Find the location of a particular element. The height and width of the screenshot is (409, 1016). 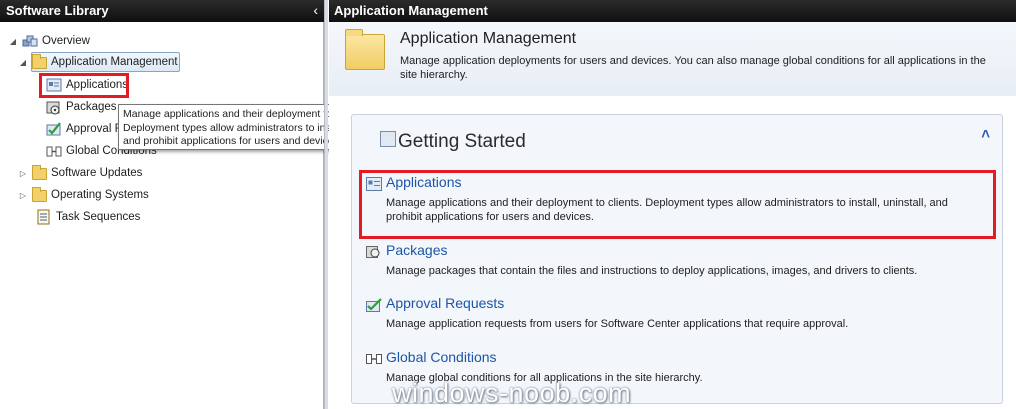

tree-item-application-management: ◢ Application Management is located at coordinates (98, 62).